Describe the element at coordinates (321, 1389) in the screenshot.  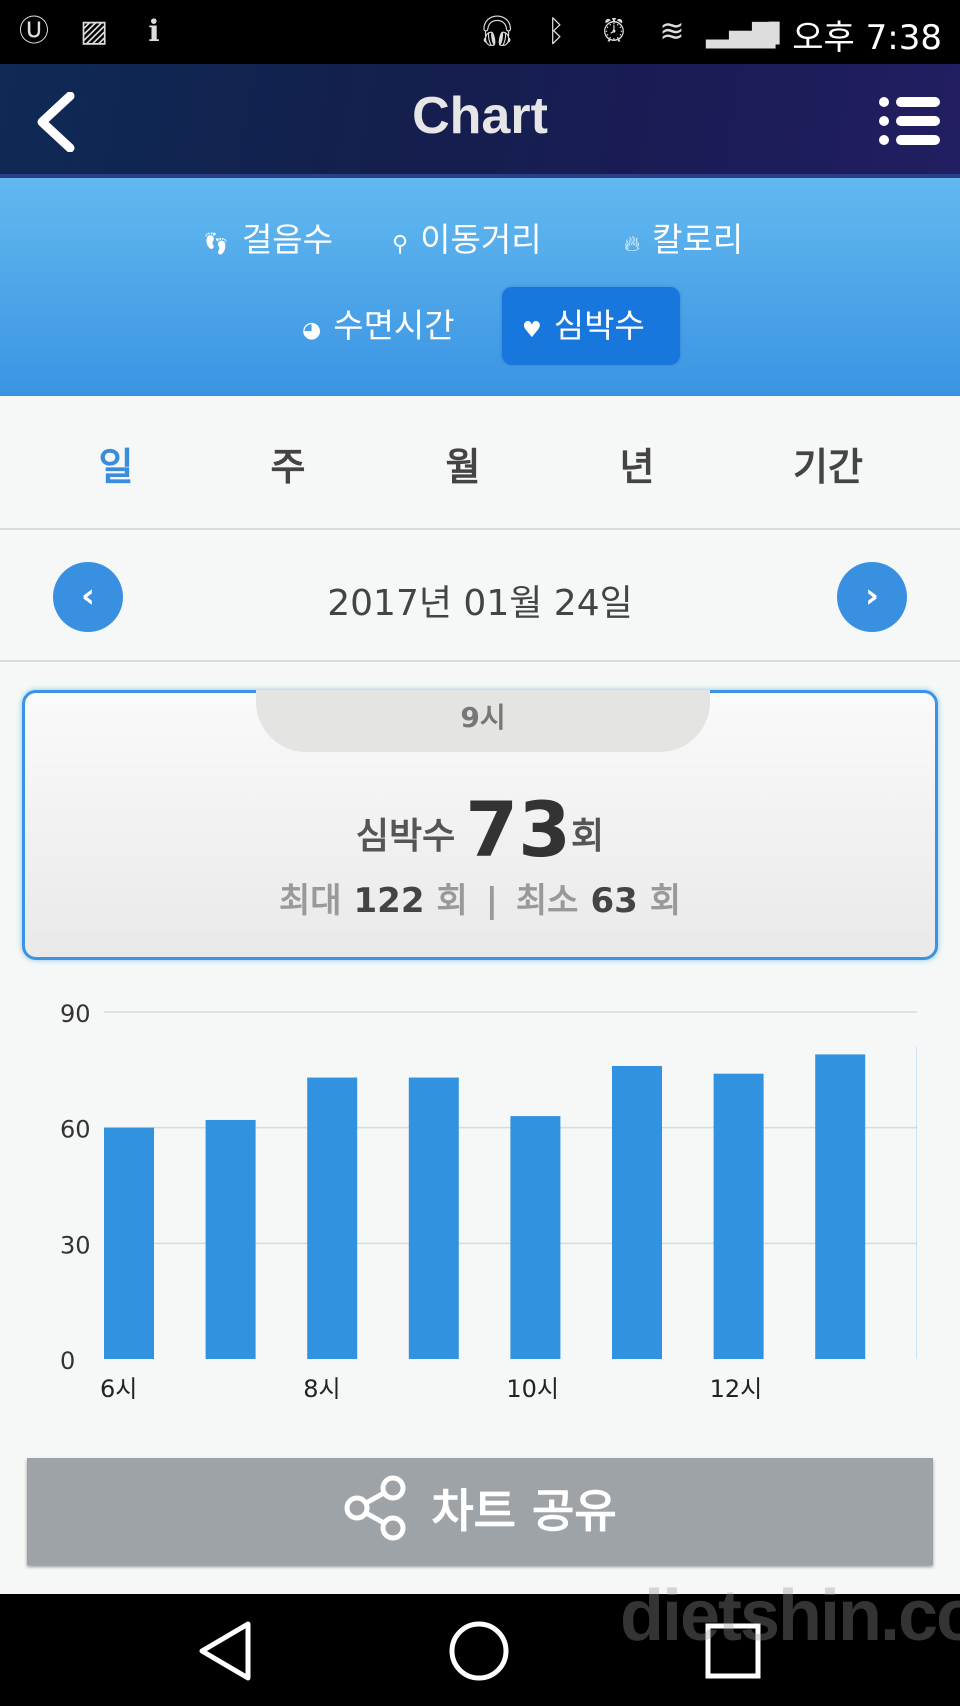
I see `x-tick-label: 8시` at that location.